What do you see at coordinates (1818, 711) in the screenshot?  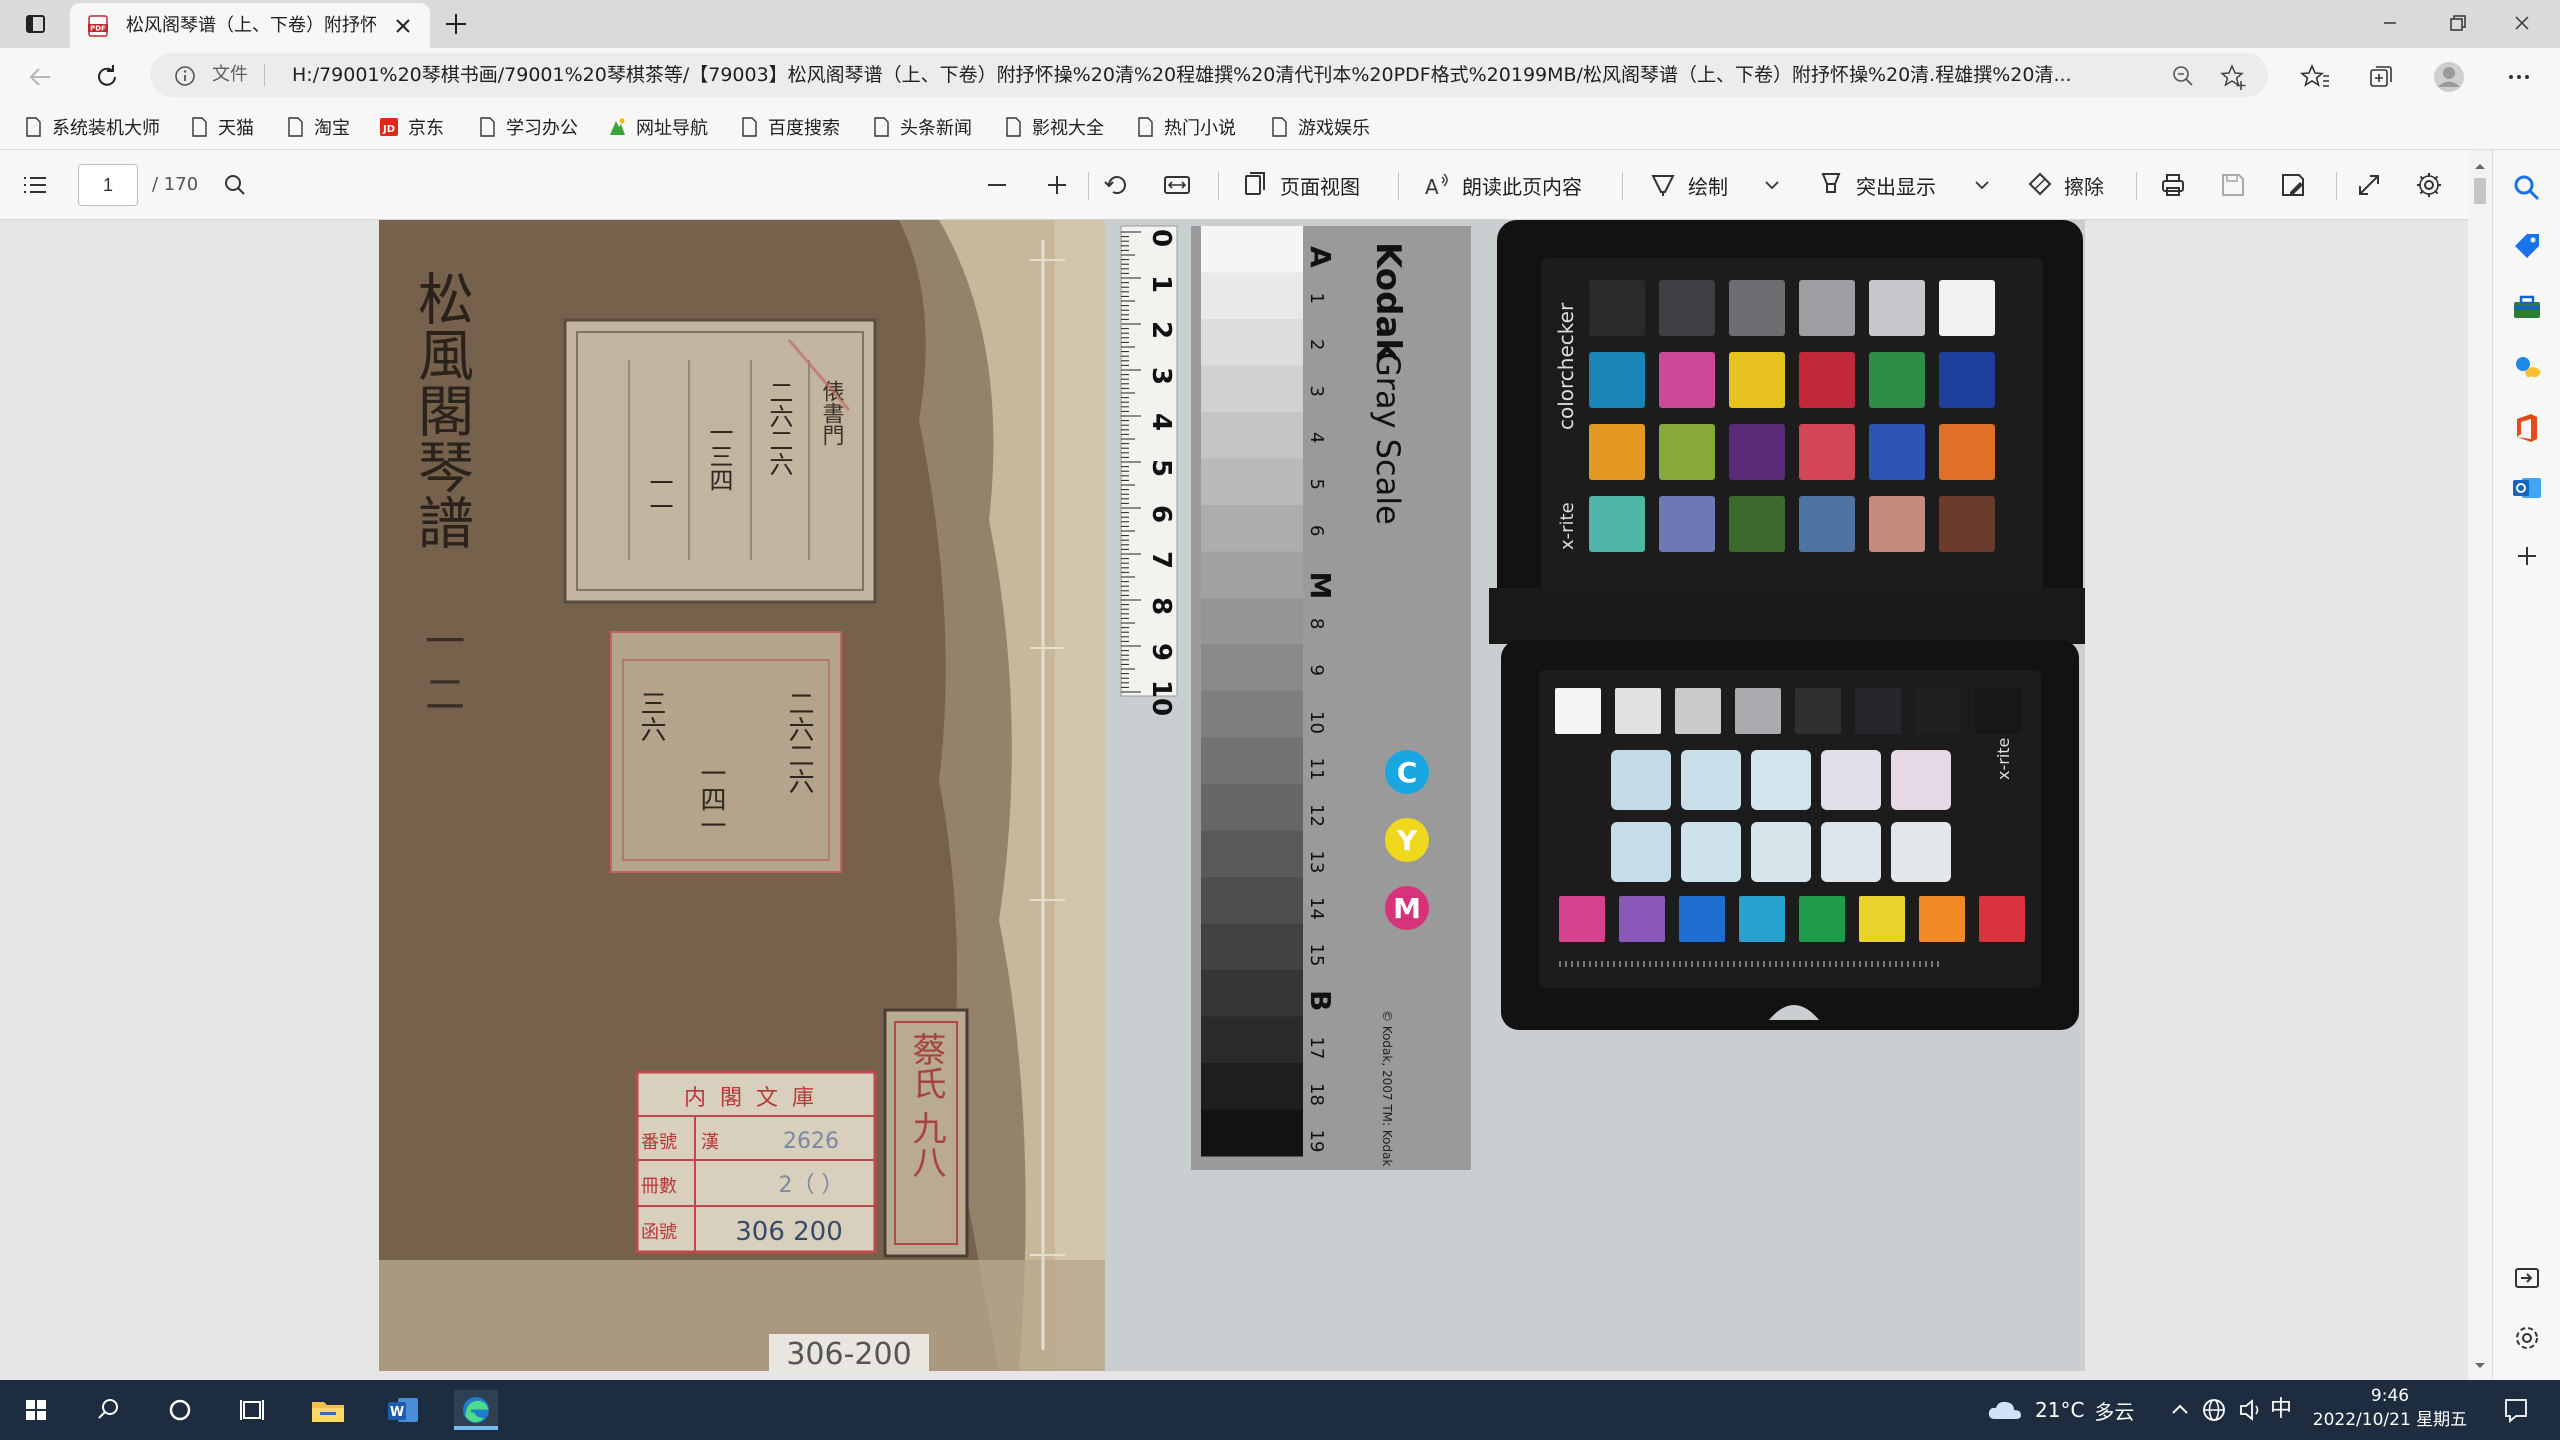 I see `gray-swatch` at bounding box center [1818, 711].